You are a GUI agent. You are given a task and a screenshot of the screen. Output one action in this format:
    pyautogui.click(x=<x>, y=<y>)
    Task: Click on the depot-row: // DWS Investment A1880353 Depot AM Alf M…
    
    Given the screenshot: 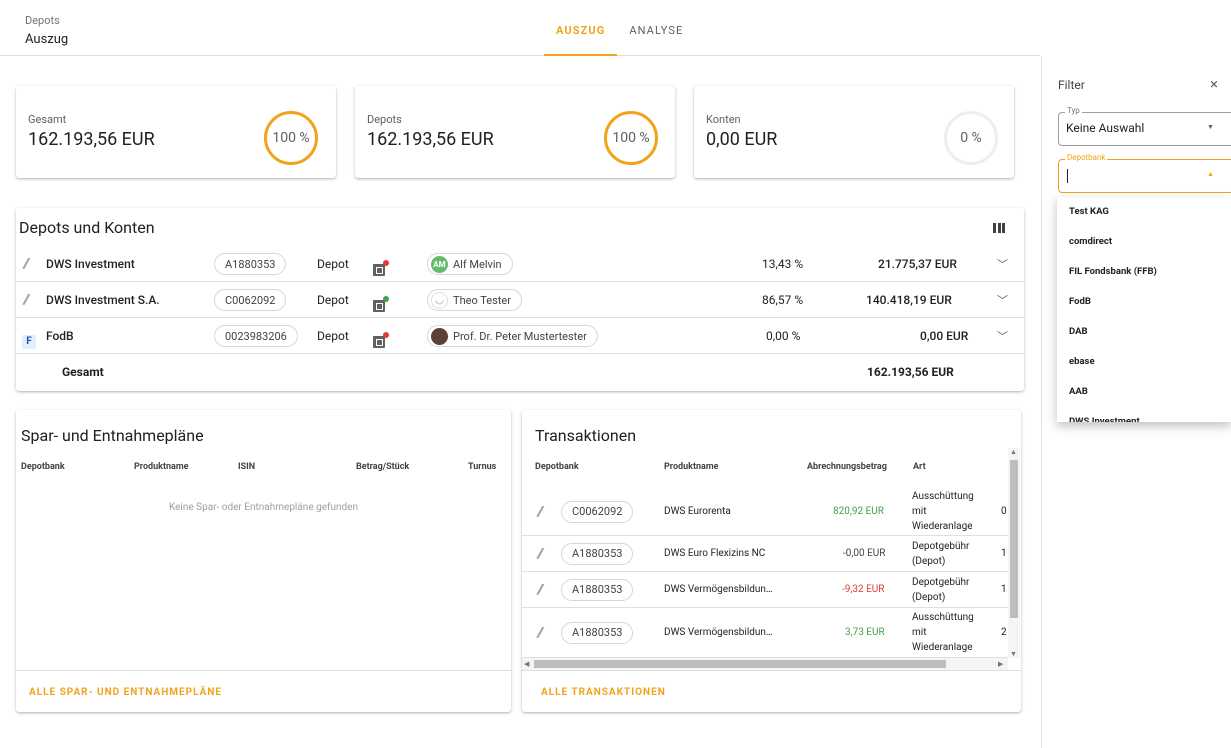 What is the action you would take?
    pyautogui.click(x=520, y=264)
    